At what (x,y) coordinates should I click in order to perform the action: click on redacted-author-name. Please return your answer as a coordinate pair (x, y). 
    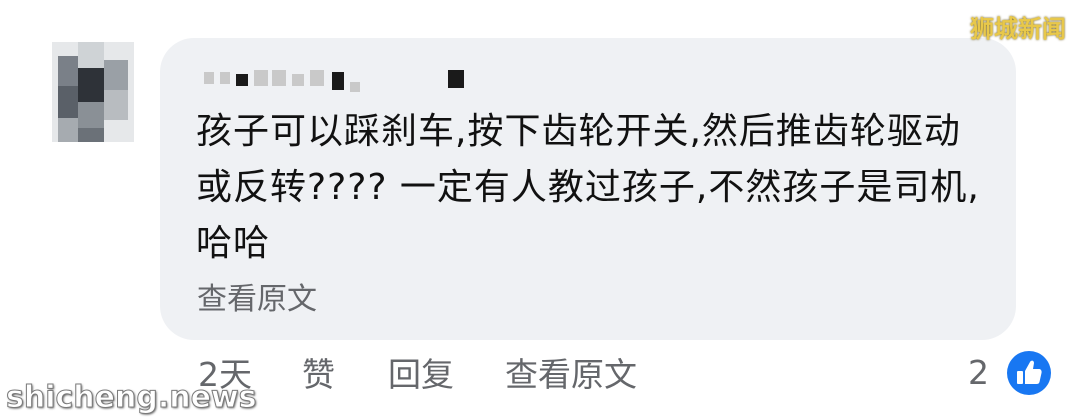
    Looking at the image, I should click on (335, 77).